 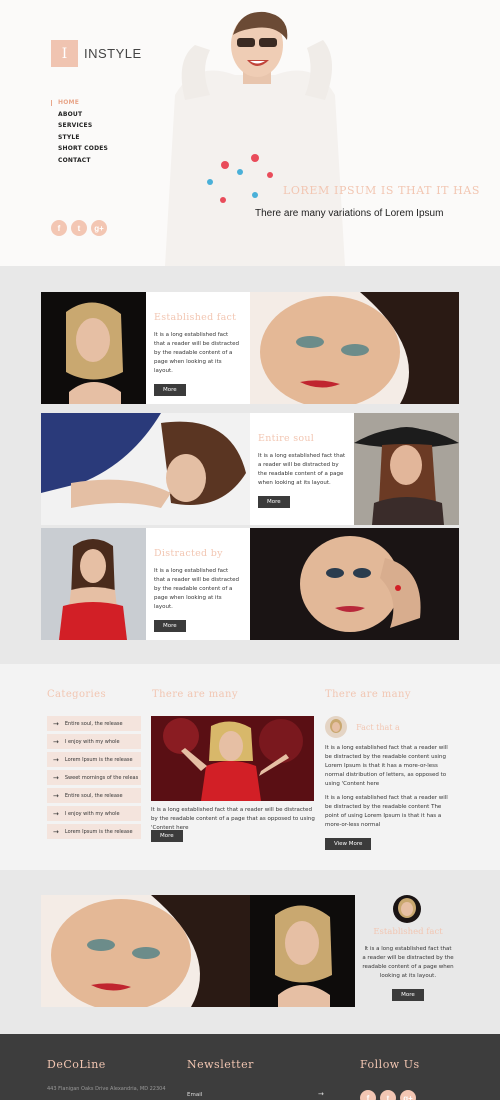 What do you see at coordinates (321, 1094) in the screenshot?
I see `submit-arrow-icon: →` at bounding box center [321, 1094].